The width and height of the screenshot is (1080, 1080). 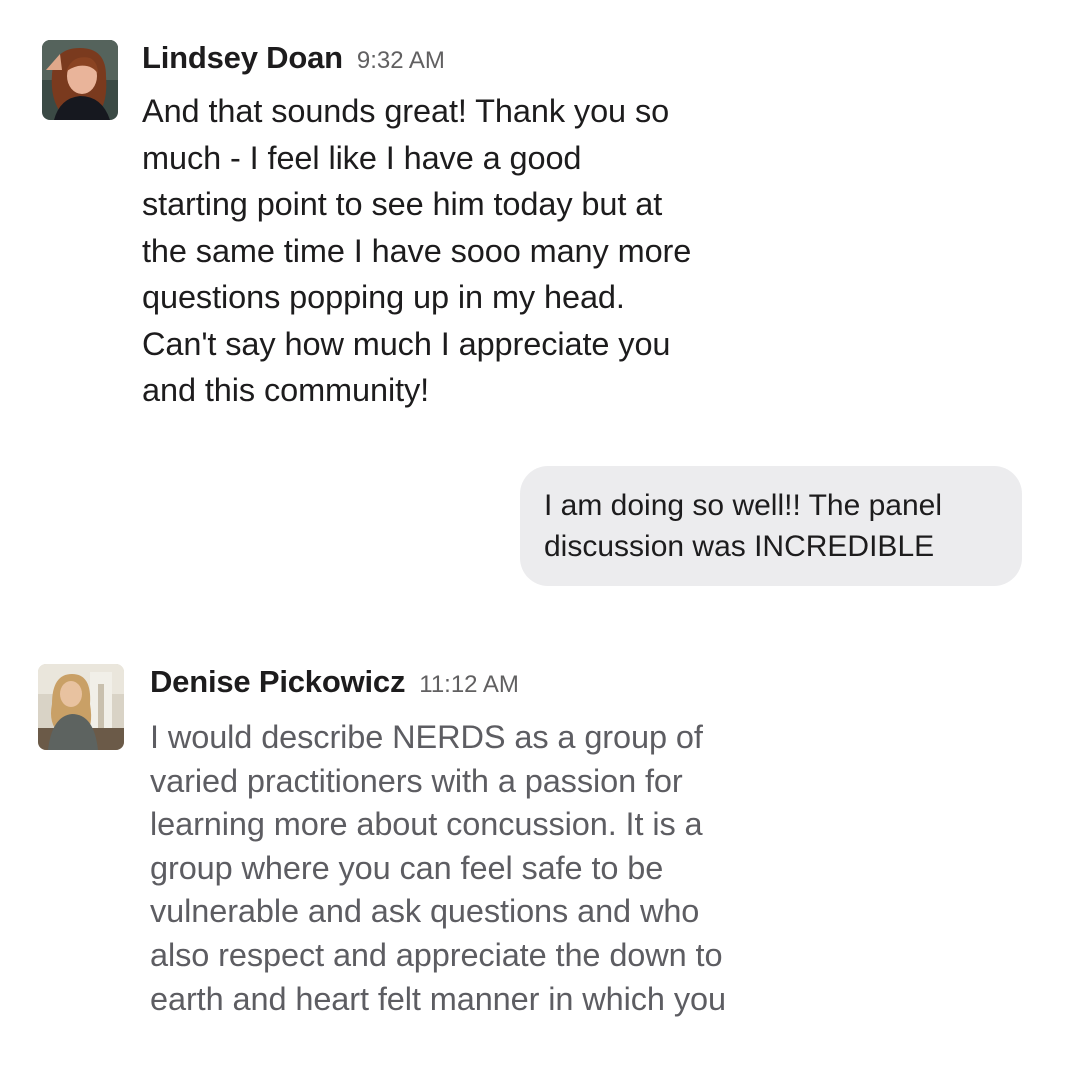 I want to click on message-header: Lindsey Doan 9:32 AM, so click(x=293, y=58).